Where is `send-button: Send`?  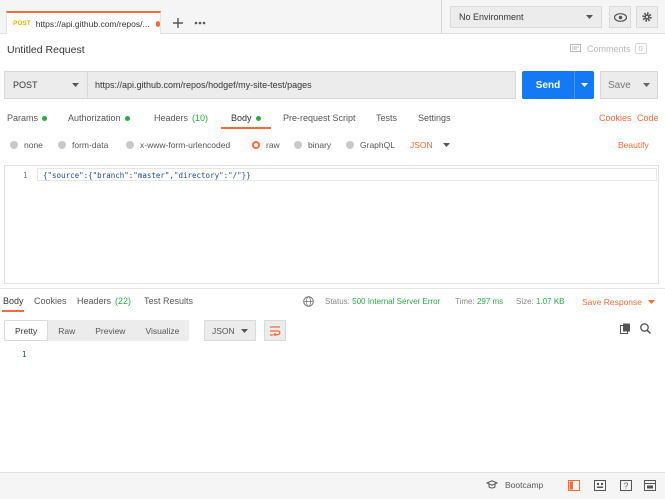
send-button: Send is located at coordinates (558, 85).